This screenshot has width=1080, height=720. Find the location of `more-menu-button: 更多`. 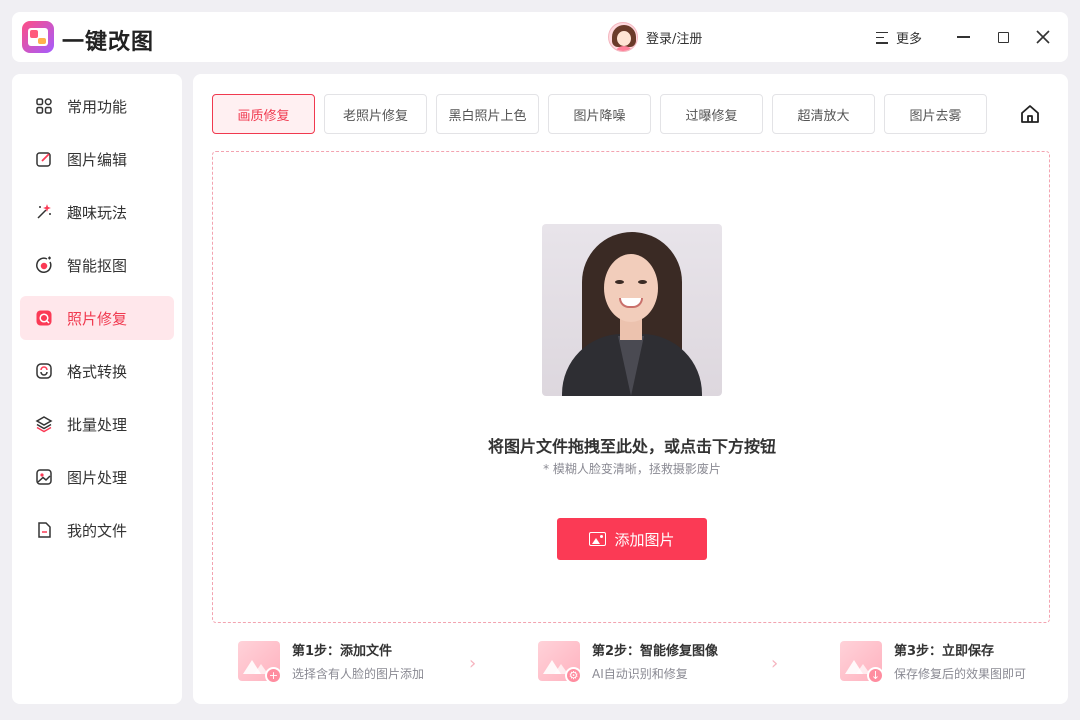

more-menu-button: 更多 is located at coordinates (899, 37).